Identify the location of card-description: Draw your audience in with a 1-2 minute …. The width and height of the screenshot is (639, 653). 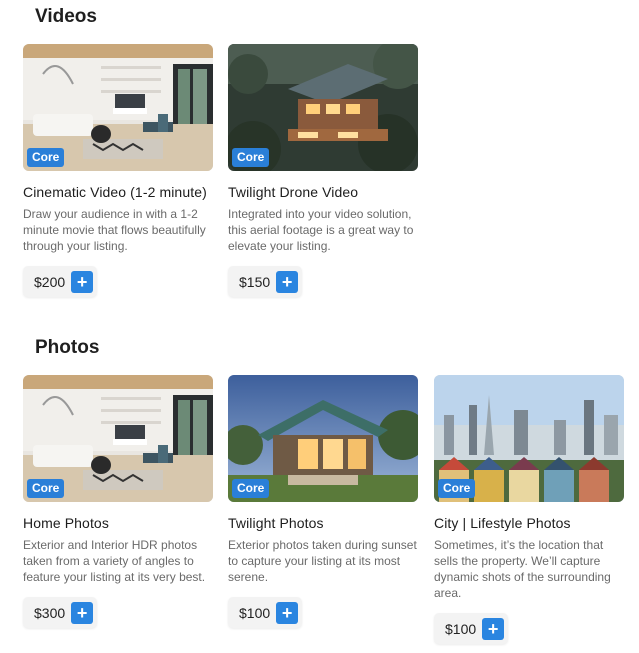
(114, 230).